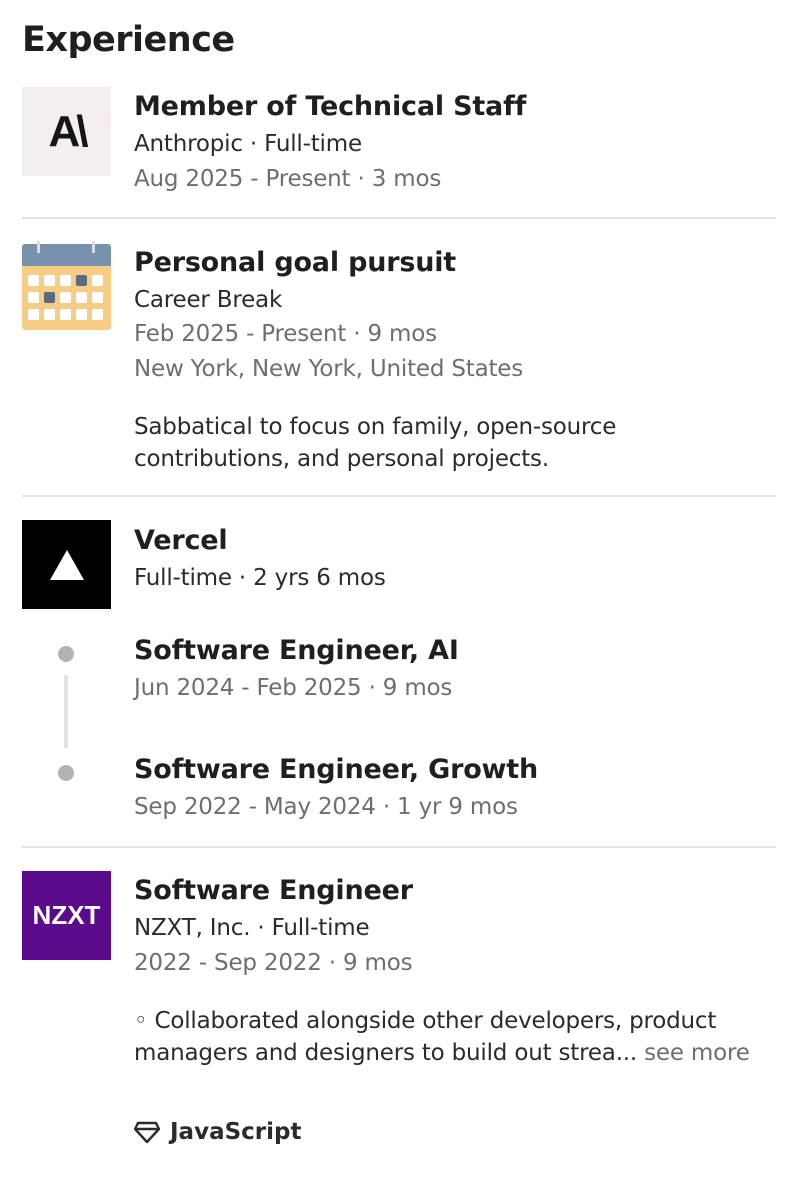 The image size is (798, 1200). Describe the element at coordinates (295, 262) in the screenshot. I see `job-title-career-break: Personal goal pursuit` at that location.